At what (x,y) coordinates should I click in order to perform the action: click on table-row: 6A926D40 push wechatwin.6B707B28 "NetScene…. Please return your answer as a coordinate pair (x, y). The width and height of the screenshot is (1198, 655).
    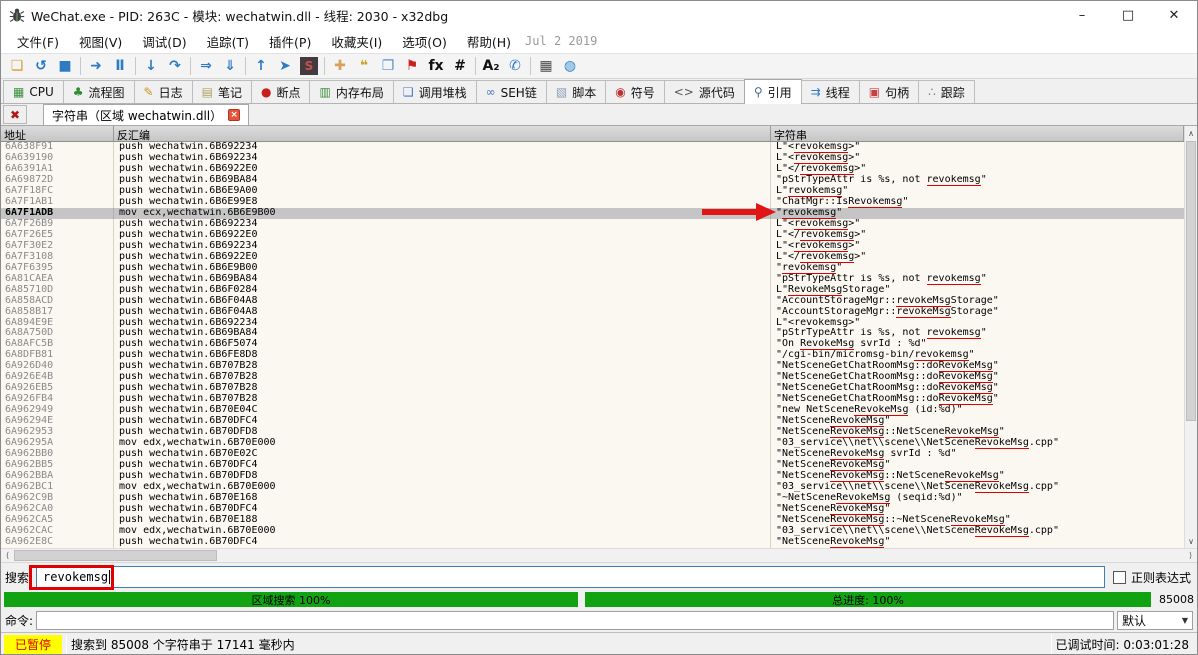
    Looking at the image, I should click on (592, 367).